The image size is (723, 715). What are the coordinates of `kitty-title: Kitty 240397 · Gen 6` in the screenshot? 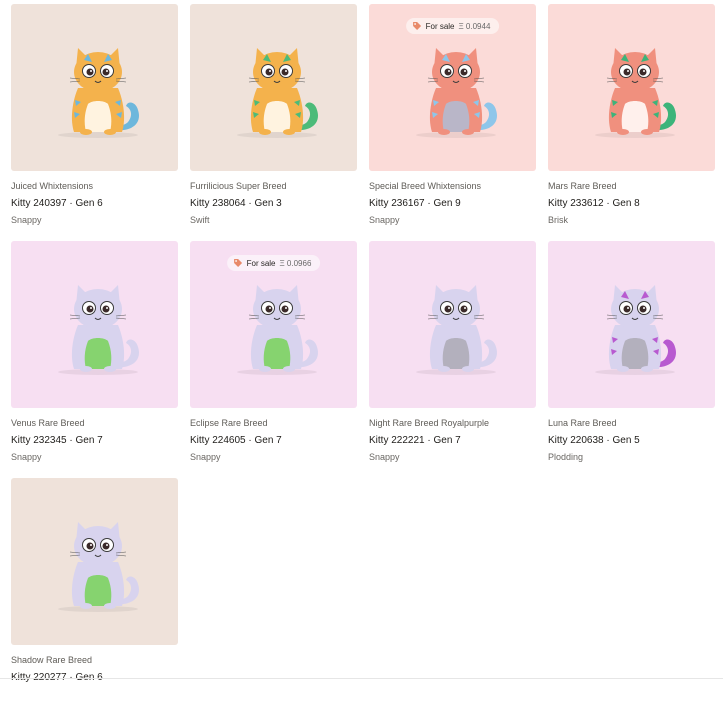 It's located at (94, 204).